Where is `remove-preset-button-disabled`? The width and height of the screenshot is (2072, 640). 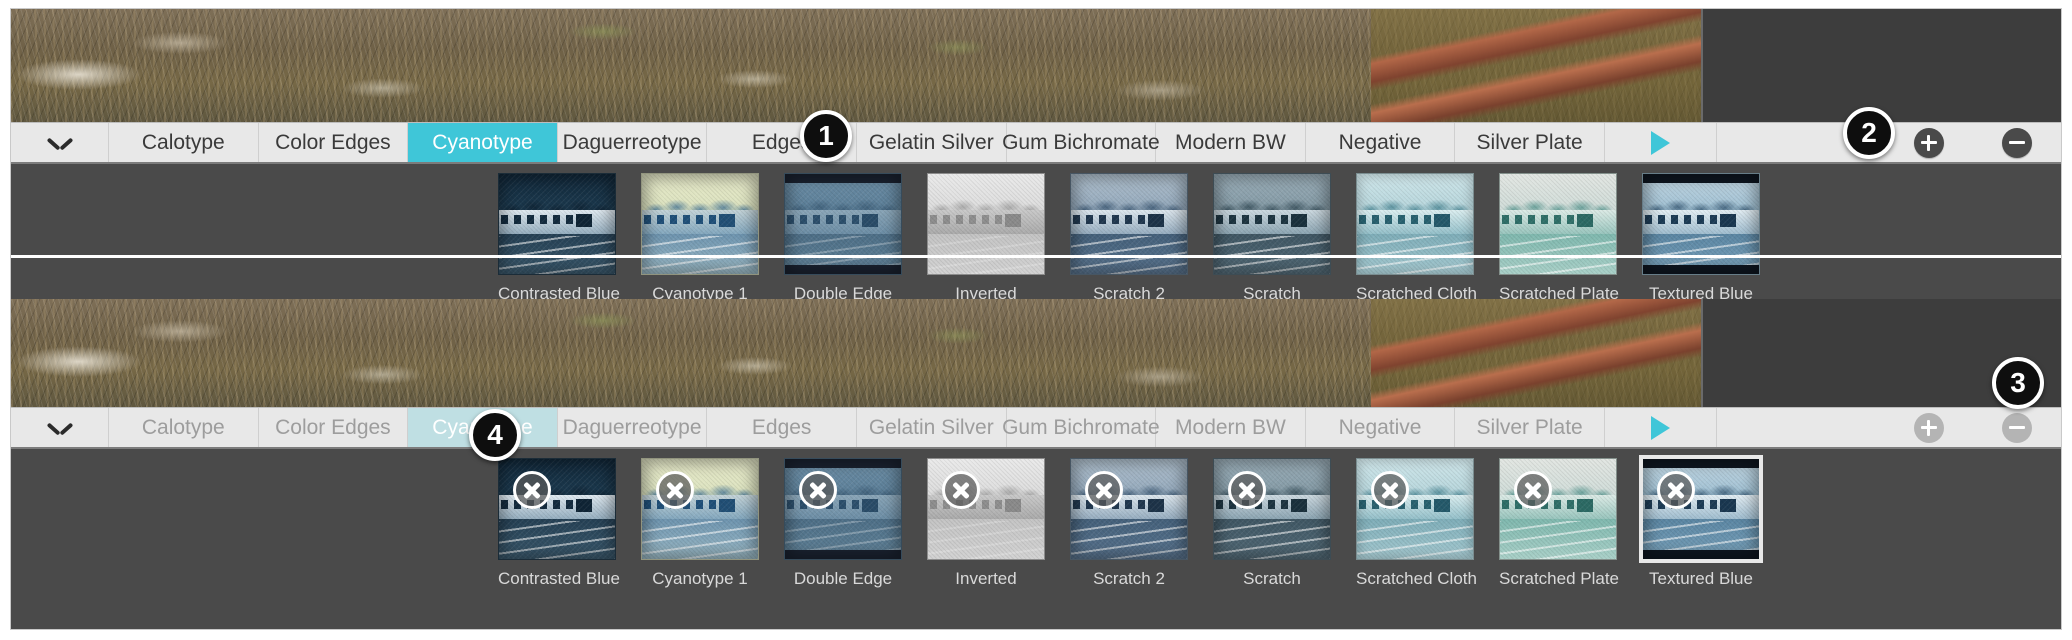 remove-preset-button-disabled is located at coordinates (2017, 427).